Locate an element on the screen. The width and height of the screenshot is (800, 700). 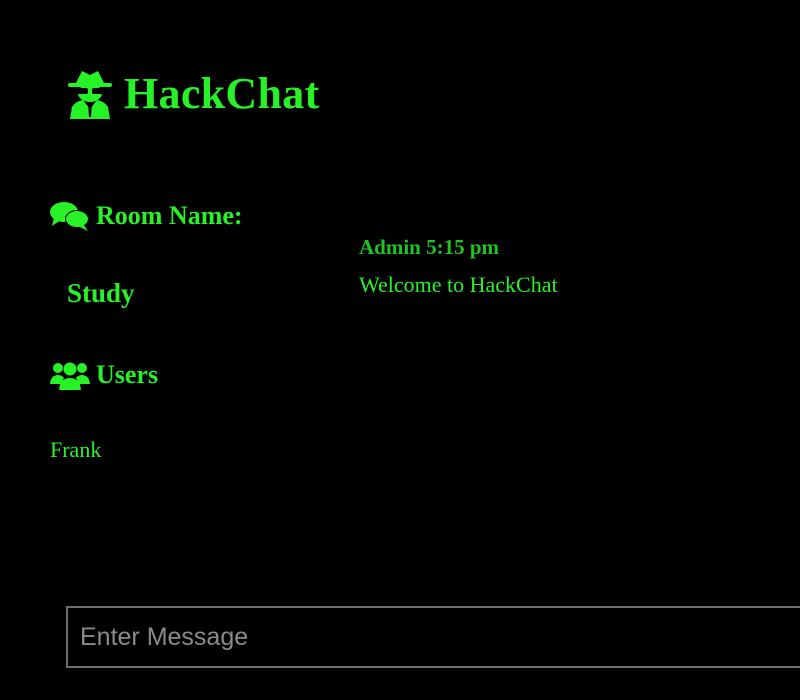
comments-icon is located at coordinates (69, 216).